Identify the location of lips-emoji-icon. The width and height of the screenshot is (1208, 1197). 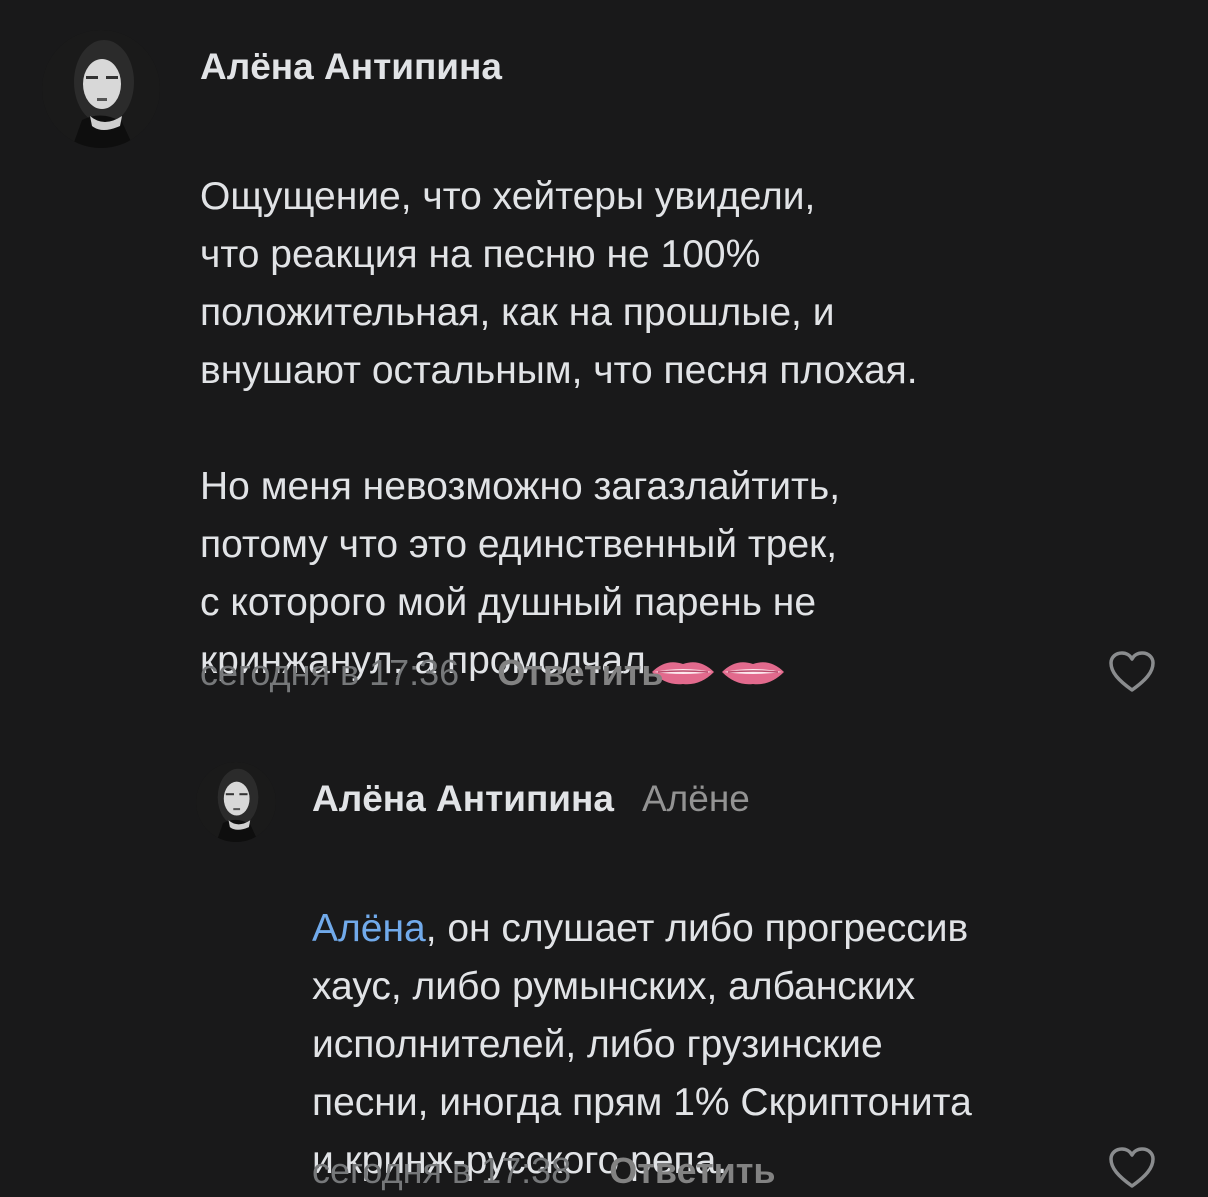
(753, 665).